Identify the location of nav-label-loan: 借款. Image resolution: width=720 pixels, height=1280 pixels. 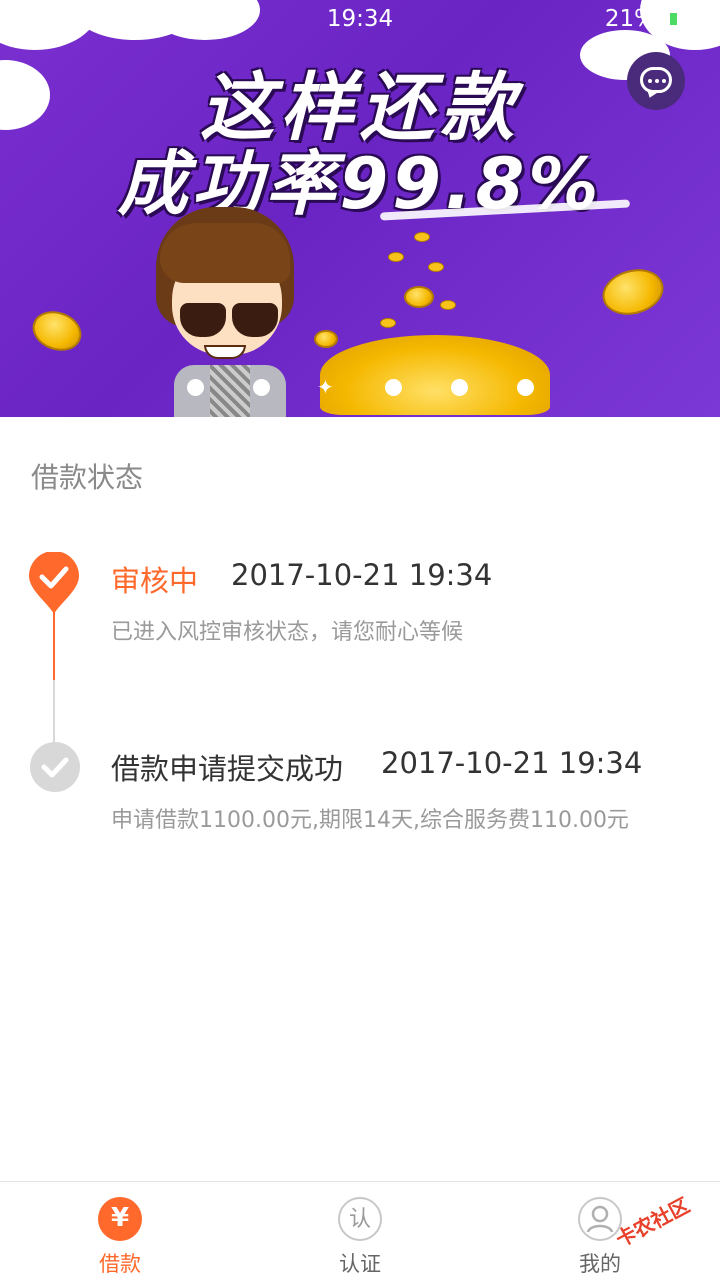
(120, 1264).